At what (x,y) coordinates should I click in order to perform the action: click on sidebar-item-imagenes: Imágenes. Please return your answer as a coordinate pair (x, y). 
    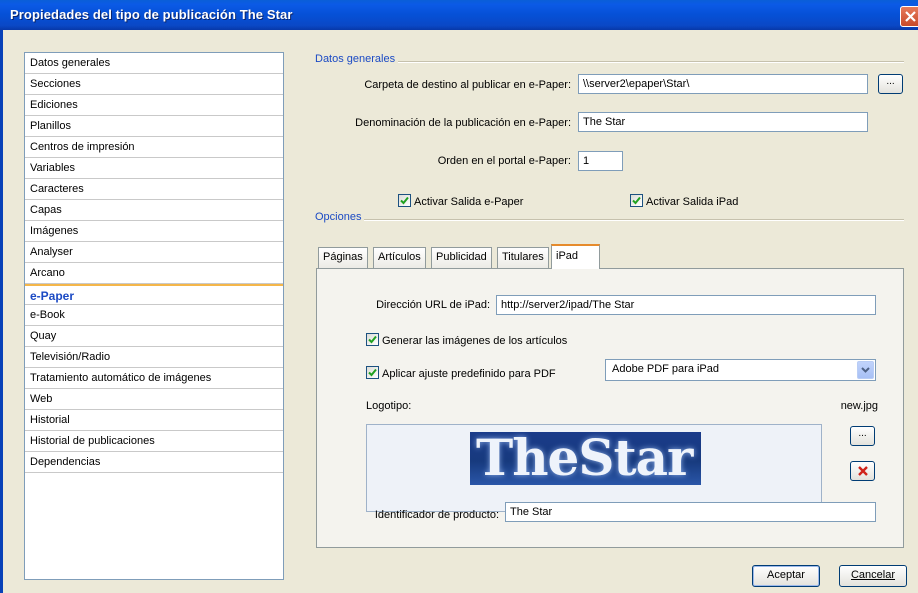
    Looking at the image, I should click on (154, 231).